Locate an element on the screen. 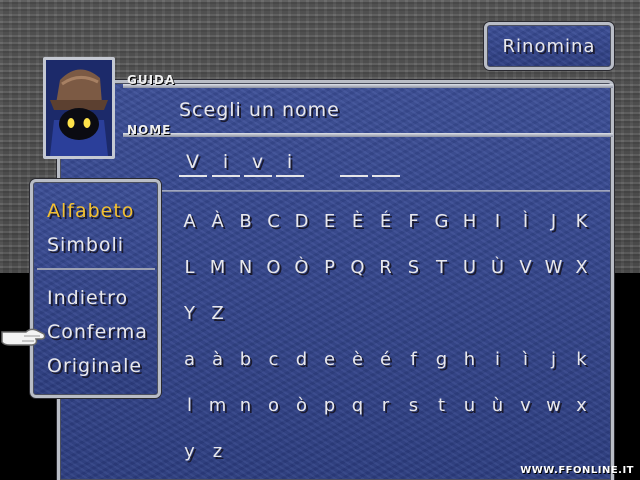  glyph-key: Ù is located at coordinates (498, 267).